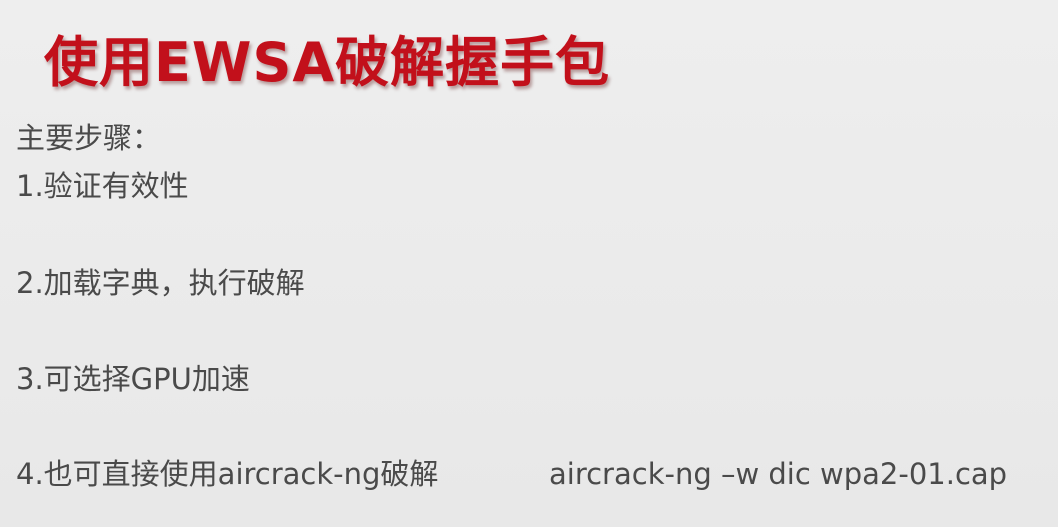 The height and width of the screenshot is (527, 1058). Describe the element at coordinates (102, 186) in the screenshot. I see `step-item: 1.验证有效性` at that location.